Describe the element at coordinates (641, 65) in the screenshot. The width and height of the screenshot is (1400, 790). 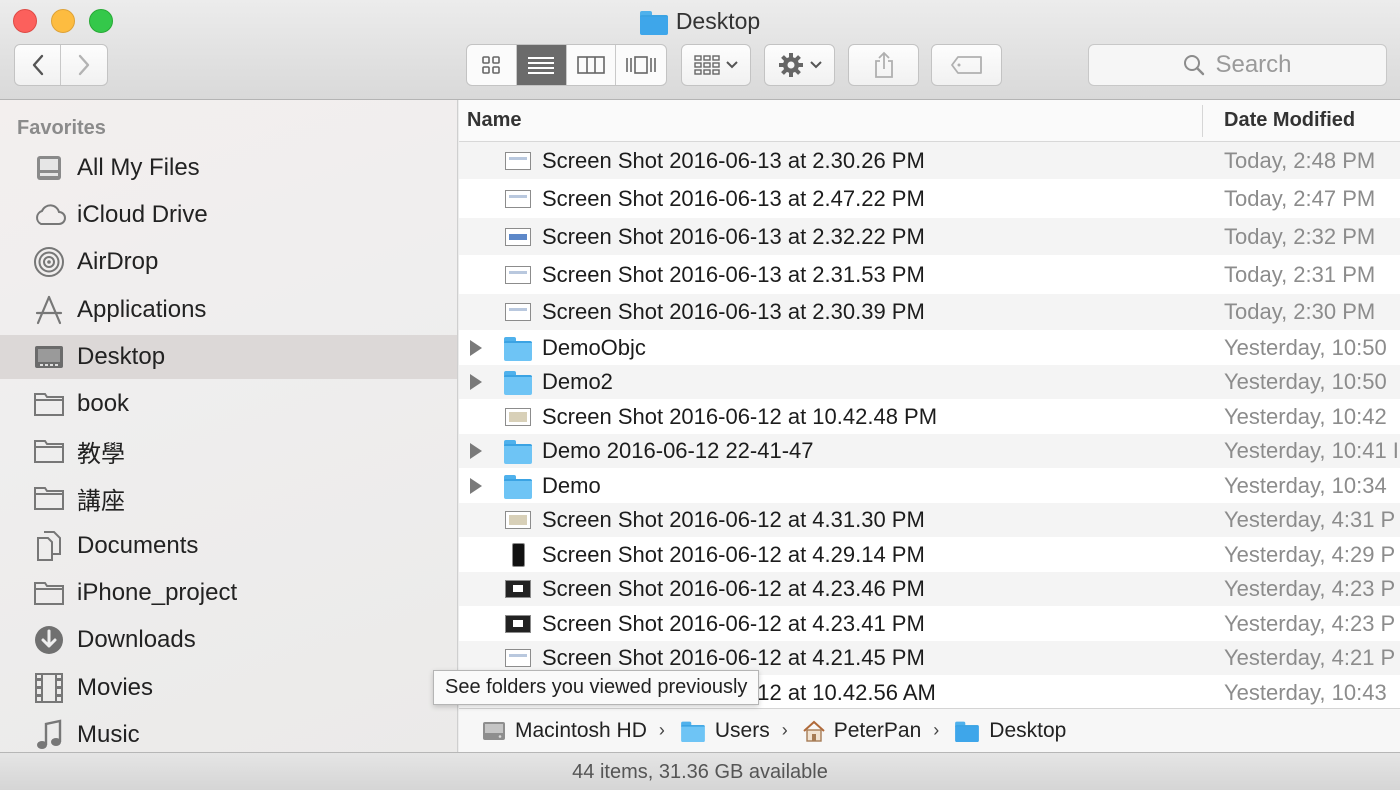
I see `cover-flow-view-button` at that location.